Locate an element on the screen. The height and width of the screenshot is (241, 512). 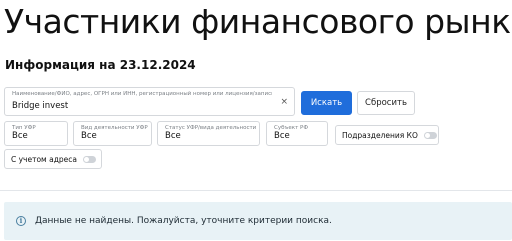
reset-button: Сбросить is located at coordinates (386, 103).